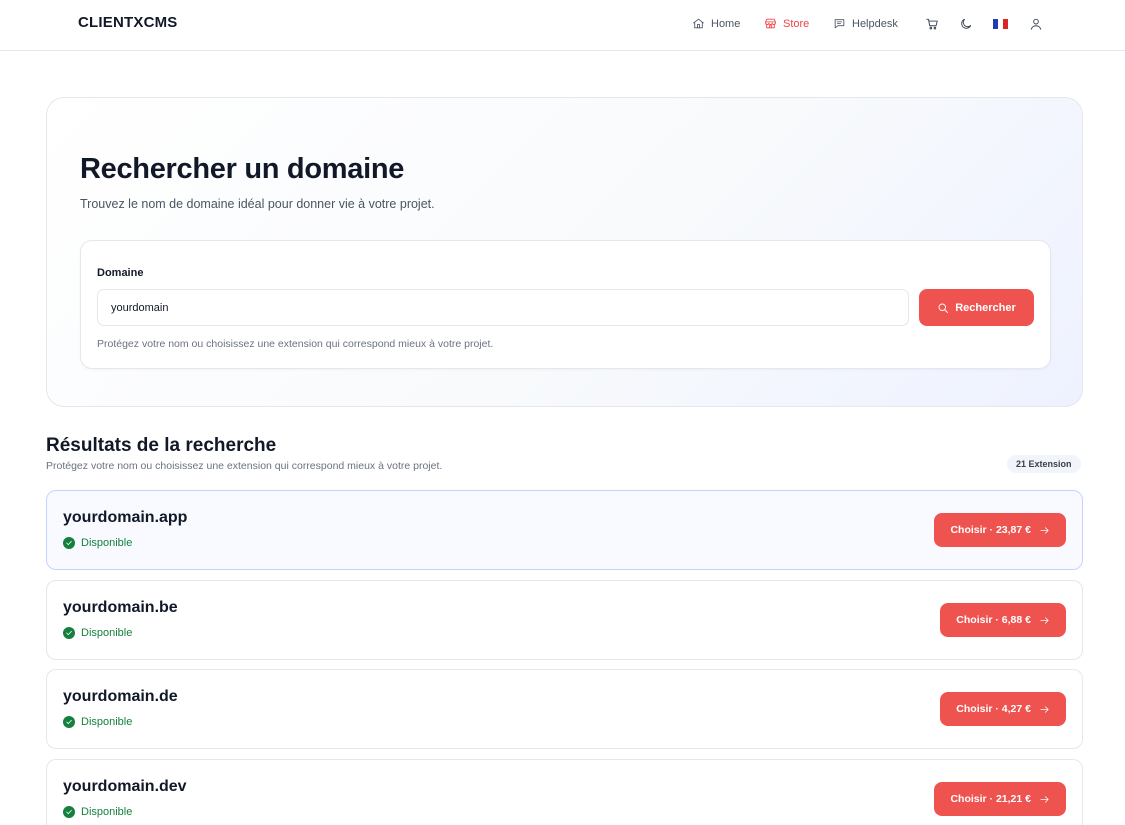 Image resolution: width=1125 pixels, height=825 pixels. Describe the element at coordinates (796, 23) in the screenshot. I see `nav-store-label: Store` at that location.